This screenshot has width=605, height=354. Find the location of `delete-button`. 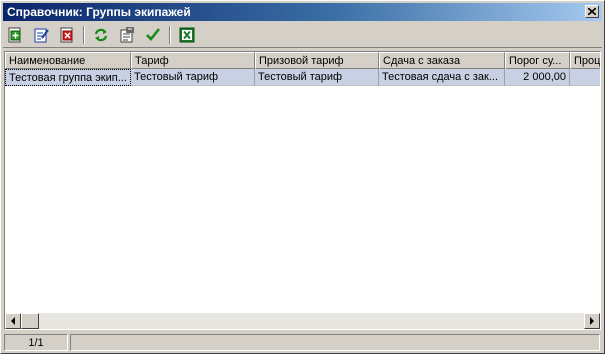

delete-button is located at coordinates (67, 35).